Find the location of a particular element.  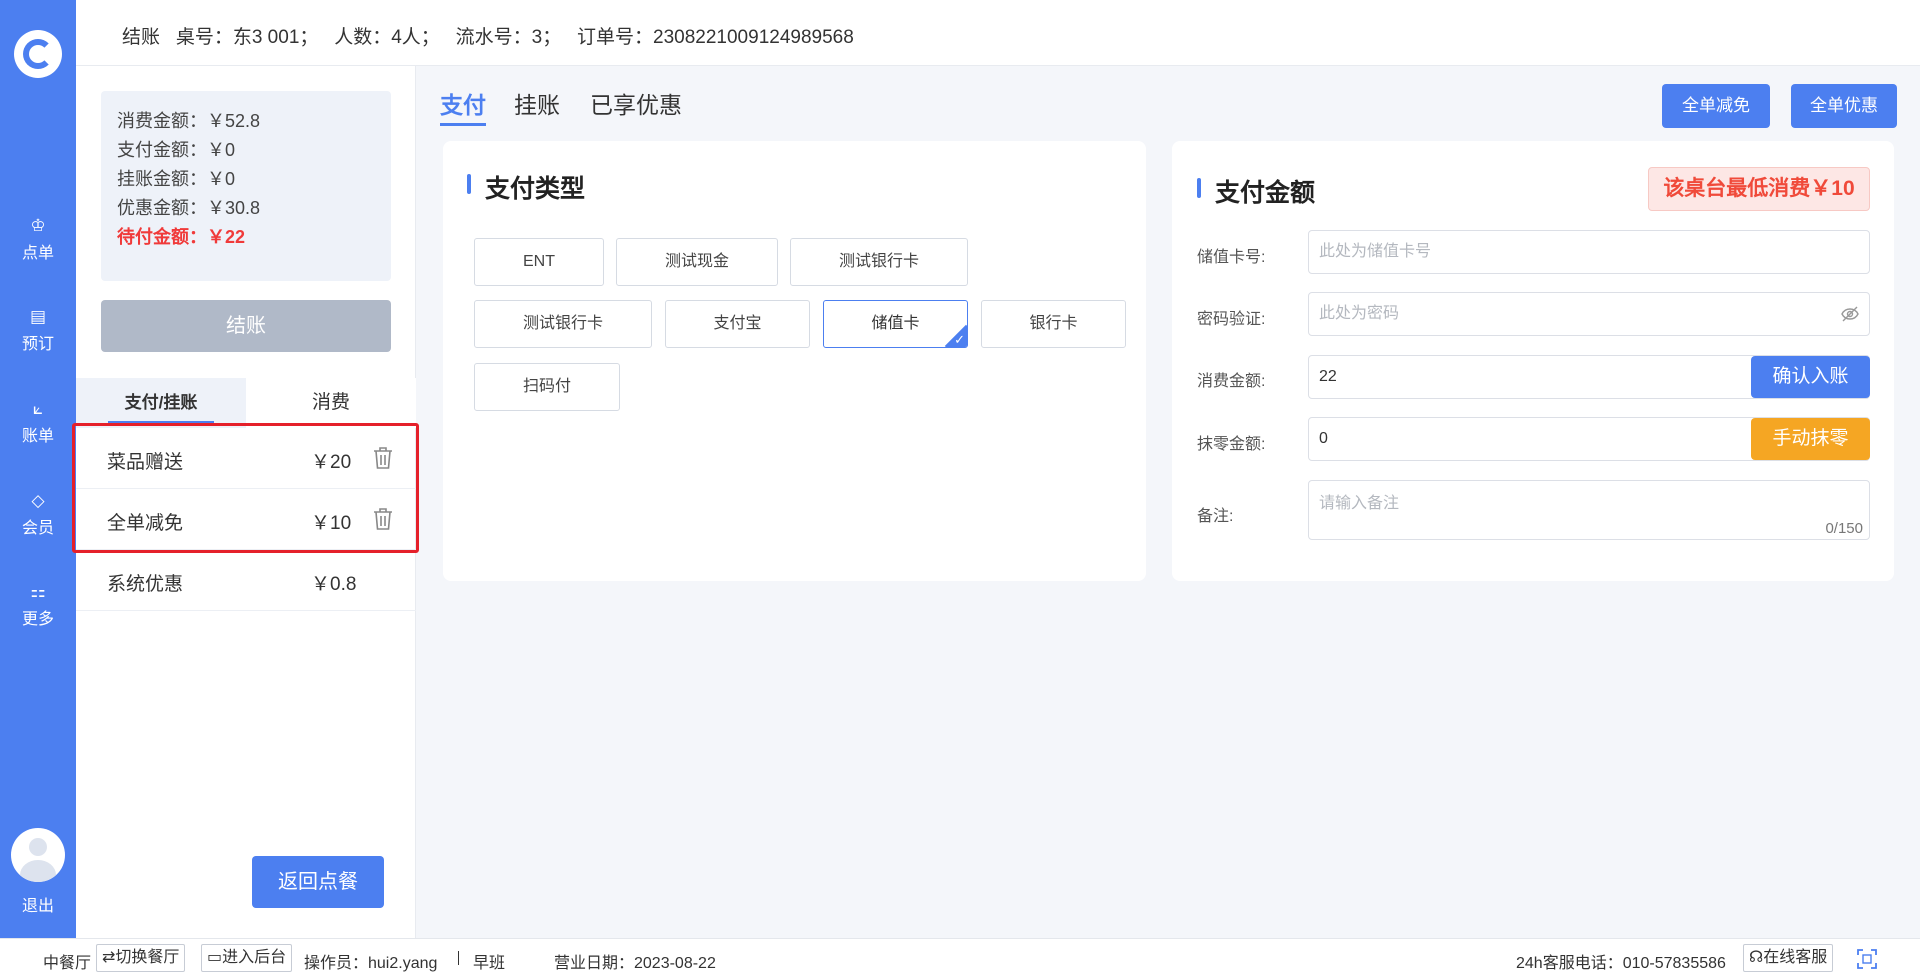

monitor-icon: ▭ is located at coordinates (215, 957).